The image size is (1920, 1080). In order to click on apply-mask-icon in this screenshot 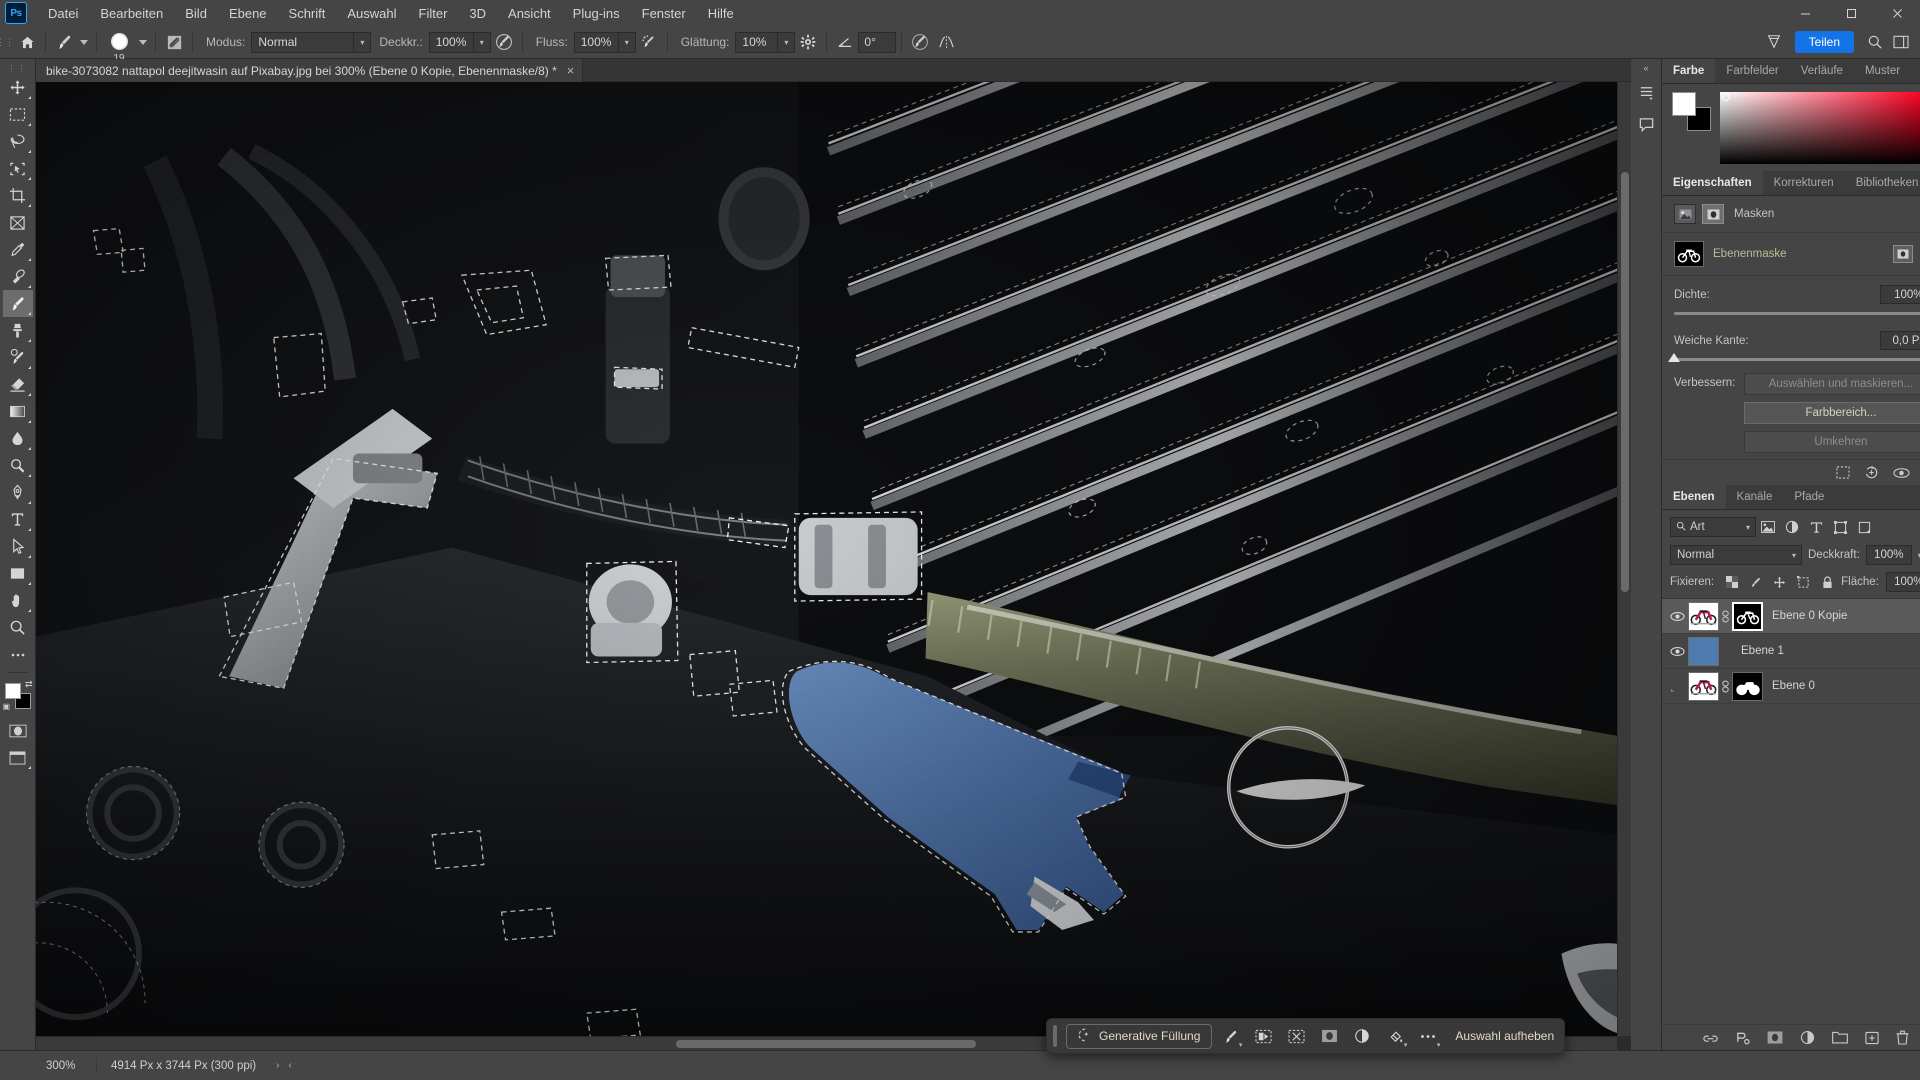, I will do `click(1871, 472)`.